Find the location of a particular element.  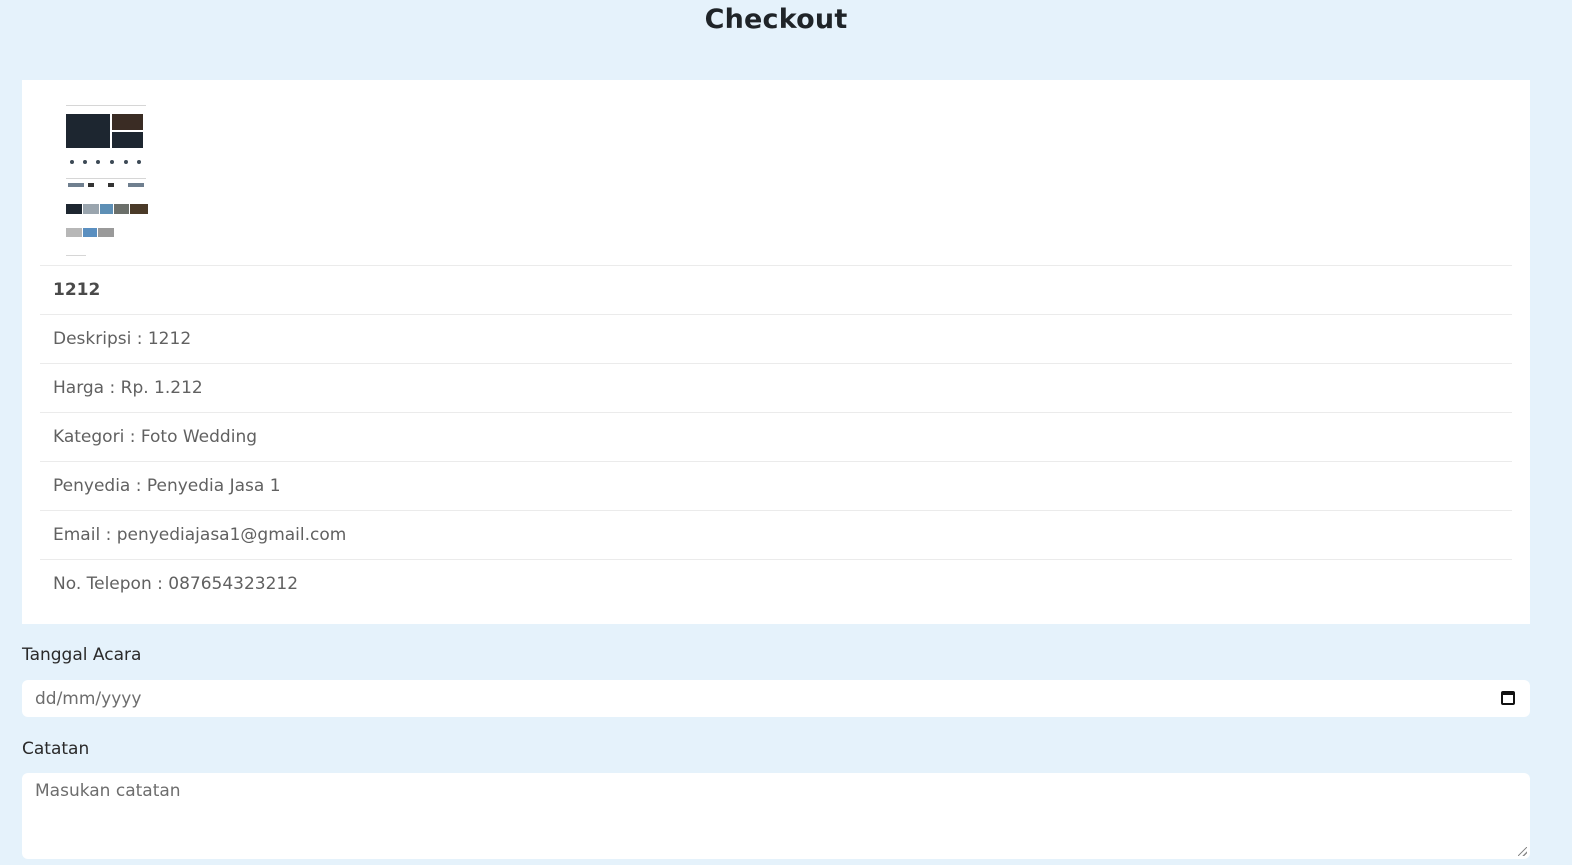

provider-email: Email : penyediajasa1@gmail.com is located at coordinates (776, 534).